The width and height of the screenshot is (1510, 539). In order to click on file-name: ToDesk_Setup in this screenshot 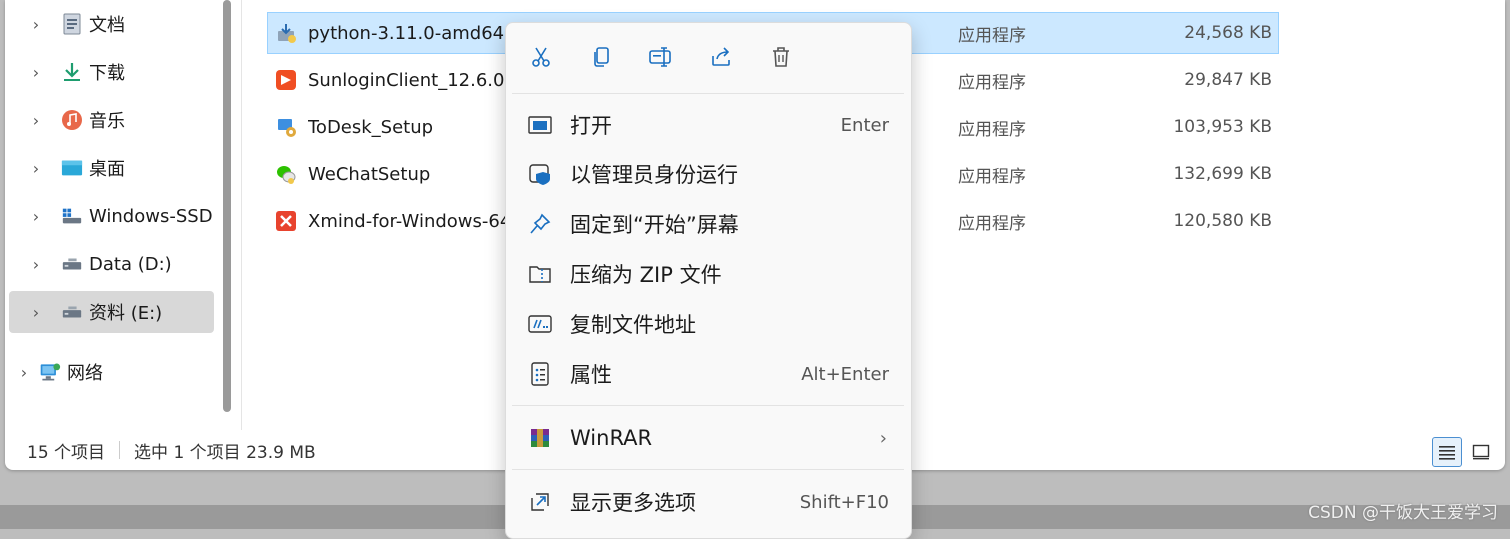, I will do `click(371, 127)`.